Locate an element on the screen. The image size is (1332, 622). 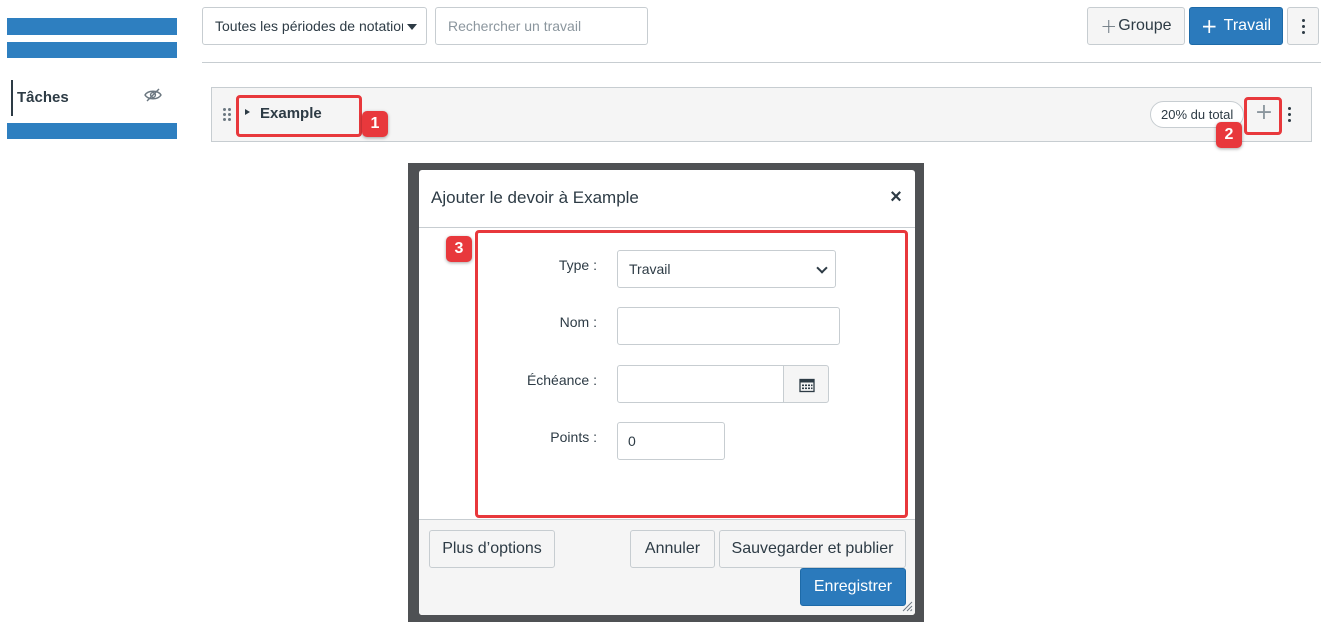
sidebar-item-taches: Tâches is located at coordinates (43, 97).